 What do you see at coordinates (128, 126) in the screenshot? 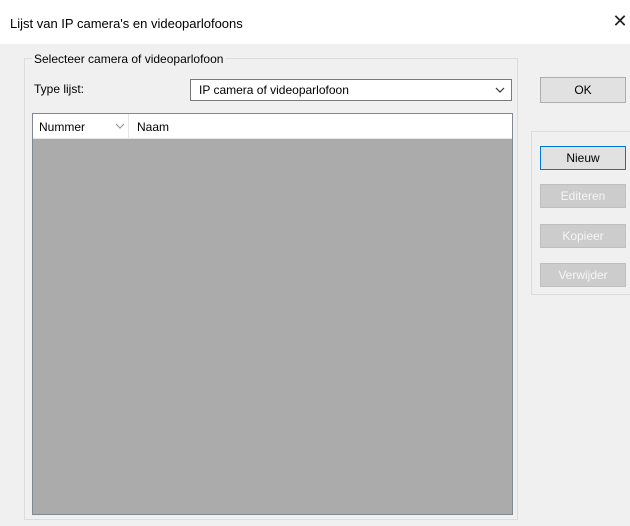
I see `column-separator` at bounding box center [128, 126].